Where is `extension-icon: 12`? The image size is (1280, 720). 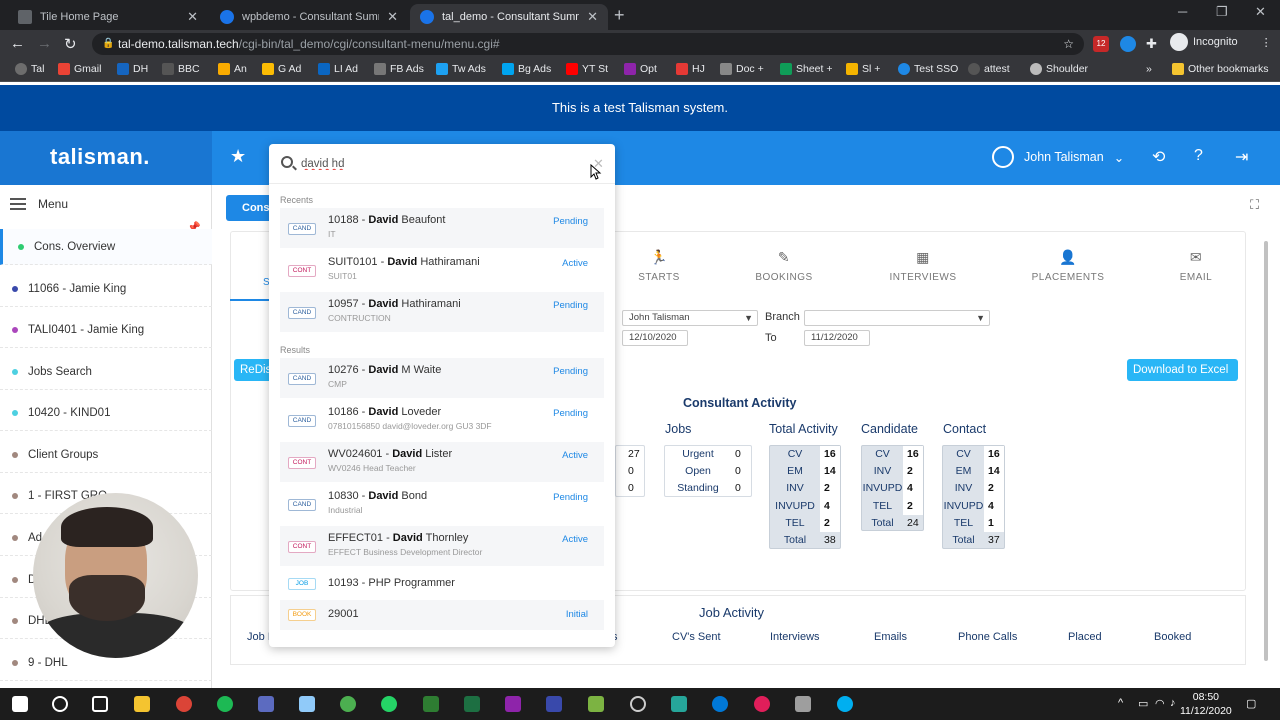
extension-icon: 12 is located at coordinates (1101, 44).